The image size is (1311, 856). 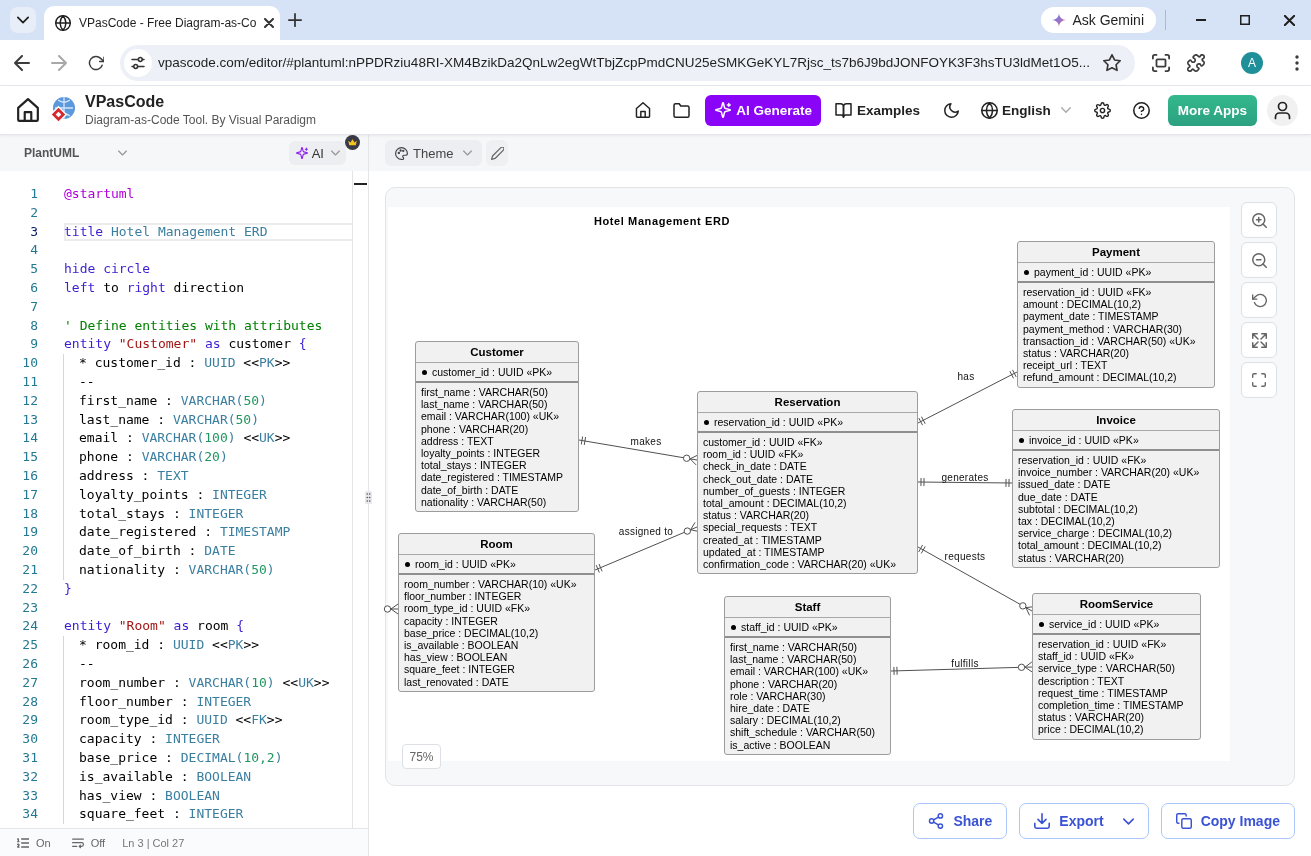 What do you see at coordinates (490, 584) in the screenshot?
I see `entity-attribute: room_number : VARCHAR(10) «UK»` at bounding box center [490, 584].